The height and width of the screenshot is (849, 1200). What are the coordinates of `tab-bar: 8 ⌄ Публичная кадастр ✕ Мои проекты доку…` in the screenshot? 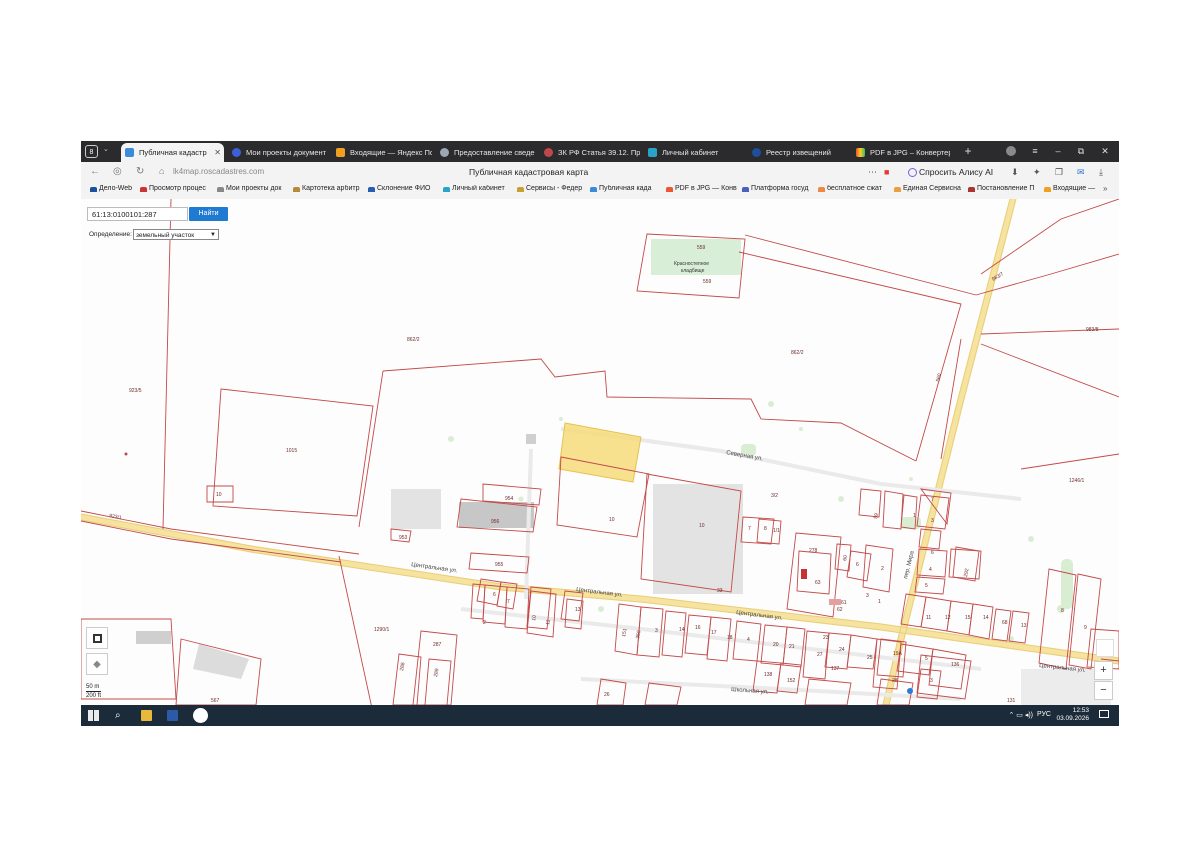 It's located at (600, 151).